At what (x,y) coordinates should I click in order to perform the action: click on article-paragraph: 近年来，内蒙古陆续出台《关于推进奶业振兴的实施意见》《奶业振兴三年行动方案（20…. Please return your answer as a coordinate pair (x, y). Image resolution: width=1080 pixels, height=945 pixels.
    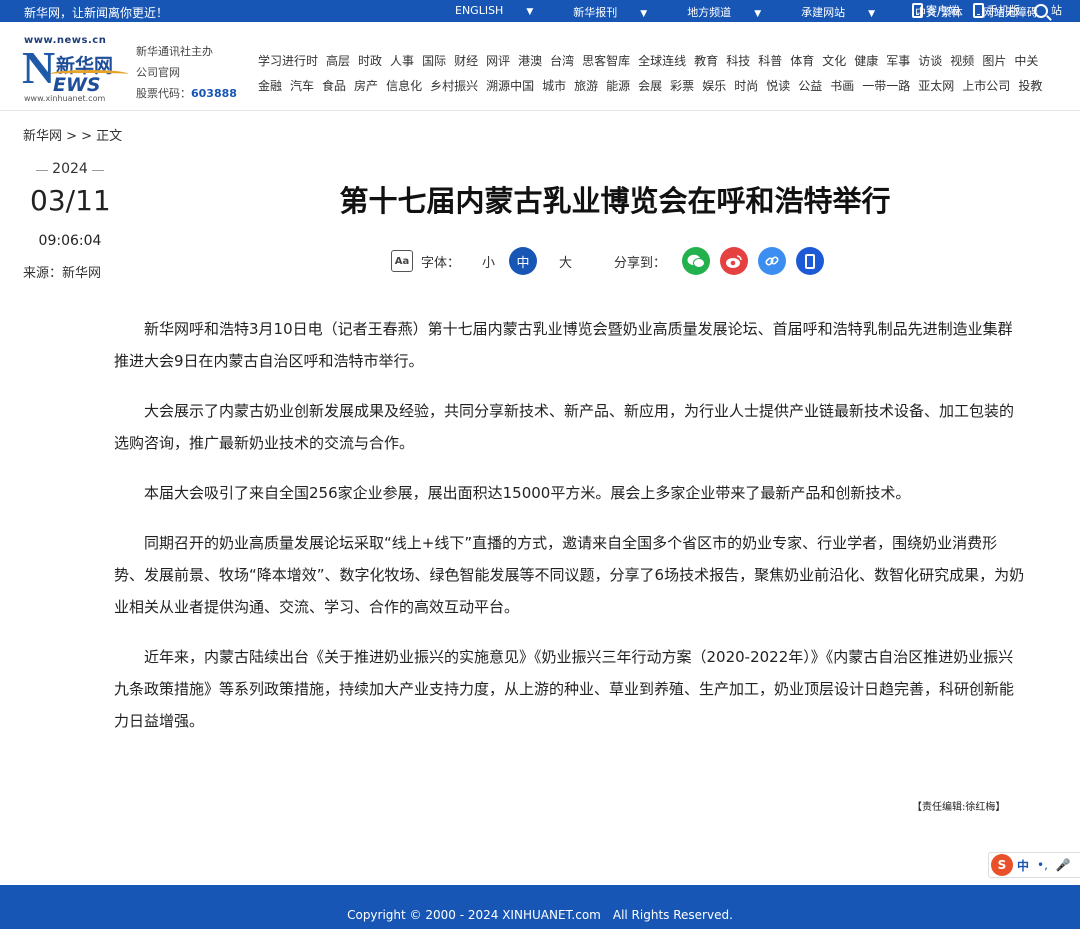
    Looking at the image, I should click on (564, 689).